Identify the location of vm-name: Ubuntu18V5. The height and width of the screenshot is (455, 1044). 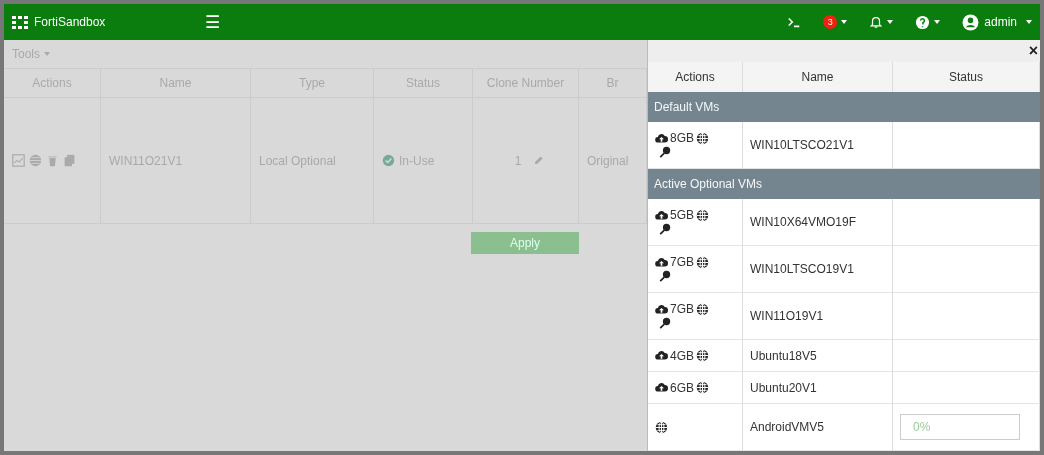
(783, 355).